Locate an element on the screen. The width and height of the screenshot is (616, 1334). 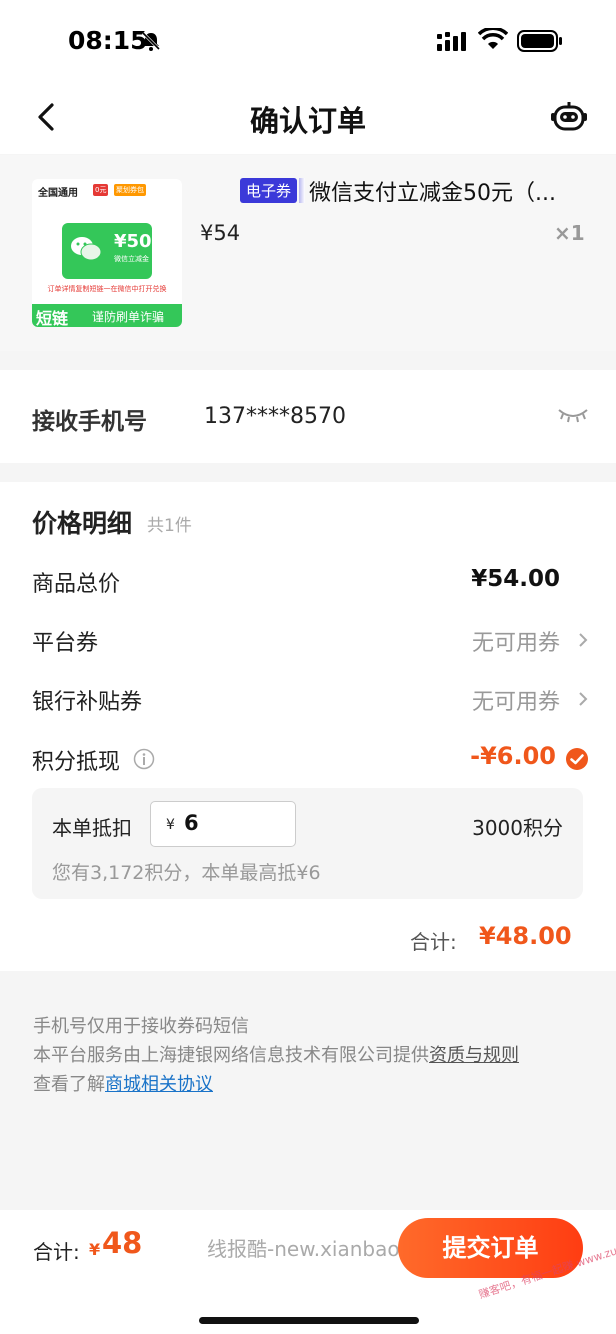
row-value-bank-coupon: 无可用券 is located at coordinates (516, 700).